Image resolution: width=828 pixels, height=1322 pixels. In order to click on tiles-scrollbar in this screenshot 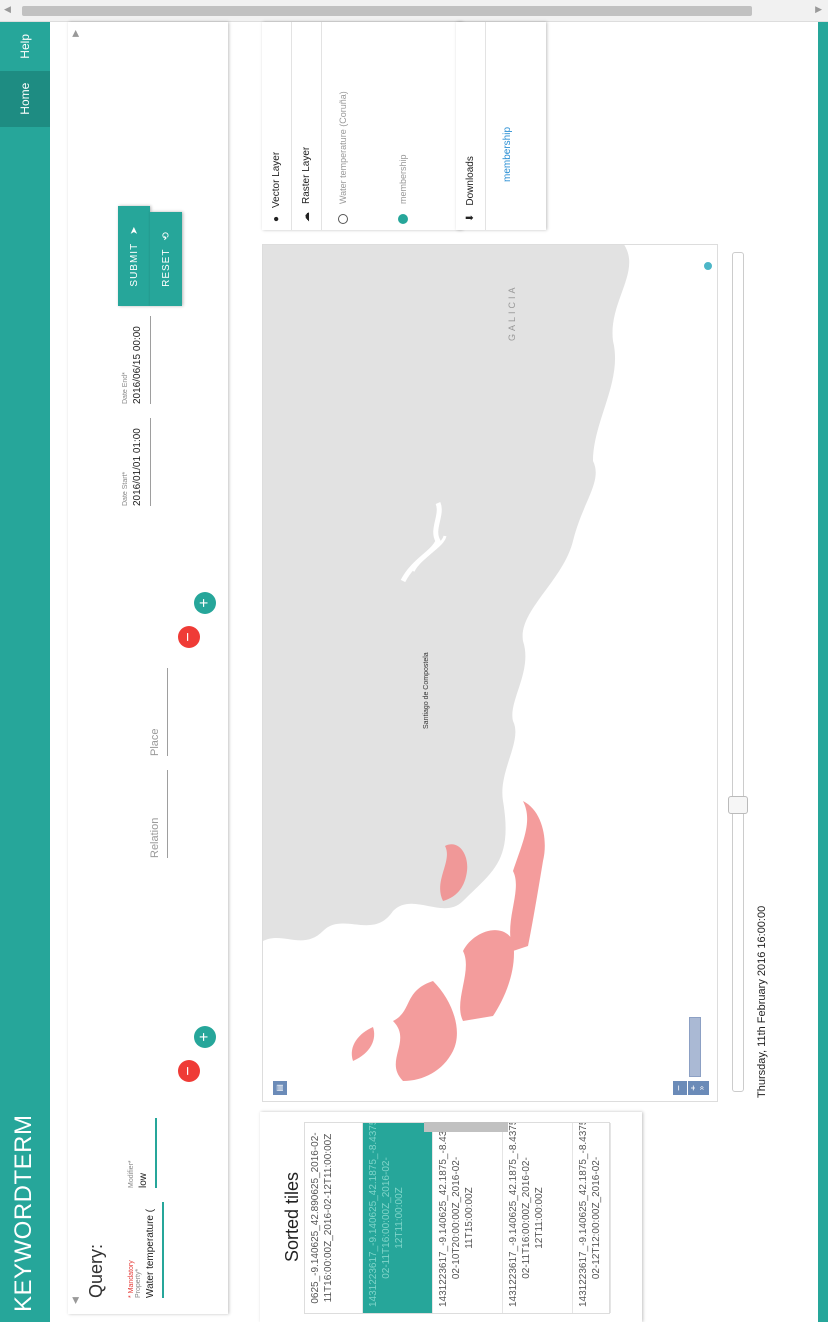, I will do `click(457, 1126)`.